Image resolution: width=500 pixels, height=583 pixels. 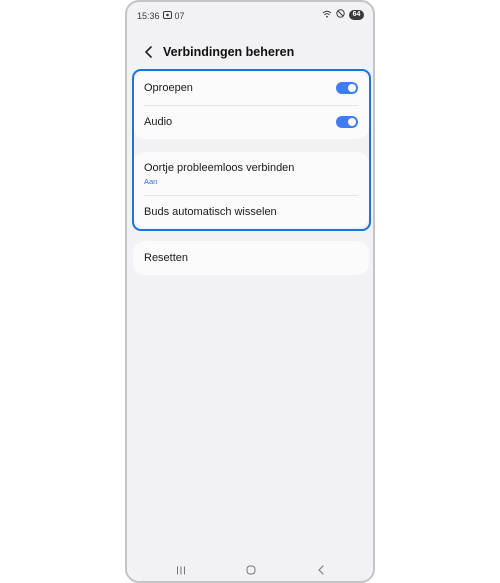 I want to click on back-icon, so click(x=321, y=570).